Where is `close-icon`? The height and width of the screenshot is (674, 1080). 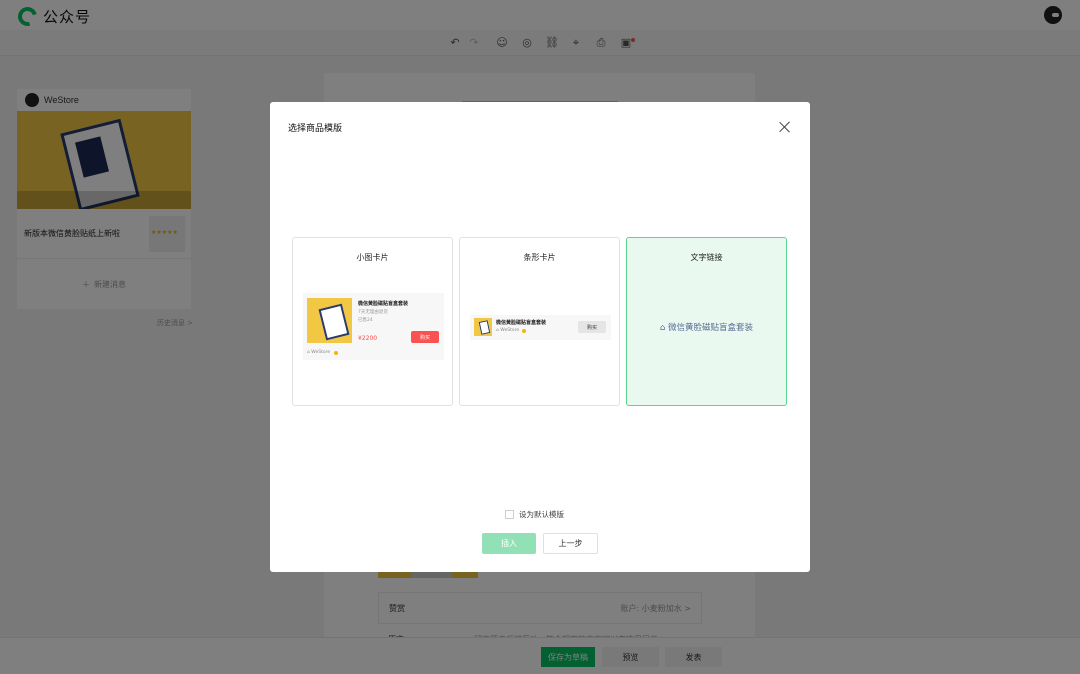
close-icon is located at coordinates (785, 127).